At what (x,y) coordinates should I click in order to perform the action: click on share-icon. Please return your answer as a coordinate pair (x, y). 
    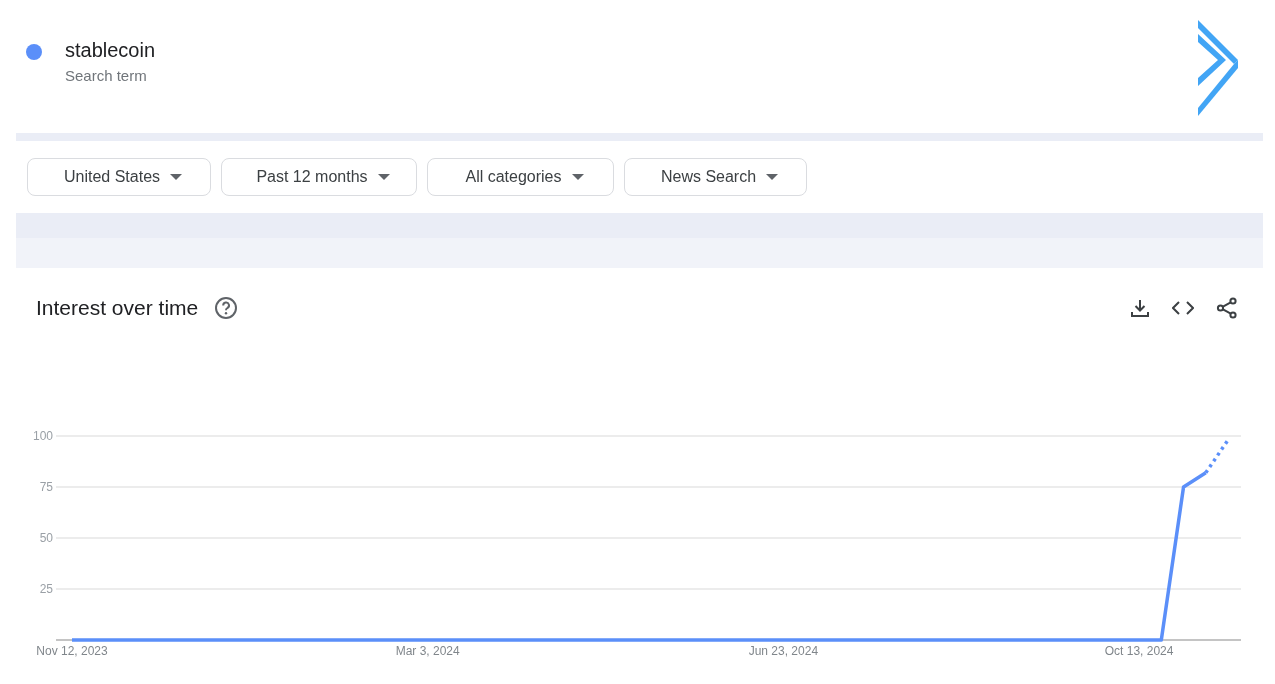
    Looking at the image, I should click on (1227, 308).